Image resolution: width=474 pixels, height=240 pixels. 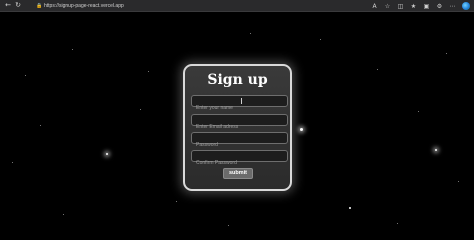 What do you see at coordinates (239, 108) in the screenshot?
I see `name-input` at bounding box center [239, 108].